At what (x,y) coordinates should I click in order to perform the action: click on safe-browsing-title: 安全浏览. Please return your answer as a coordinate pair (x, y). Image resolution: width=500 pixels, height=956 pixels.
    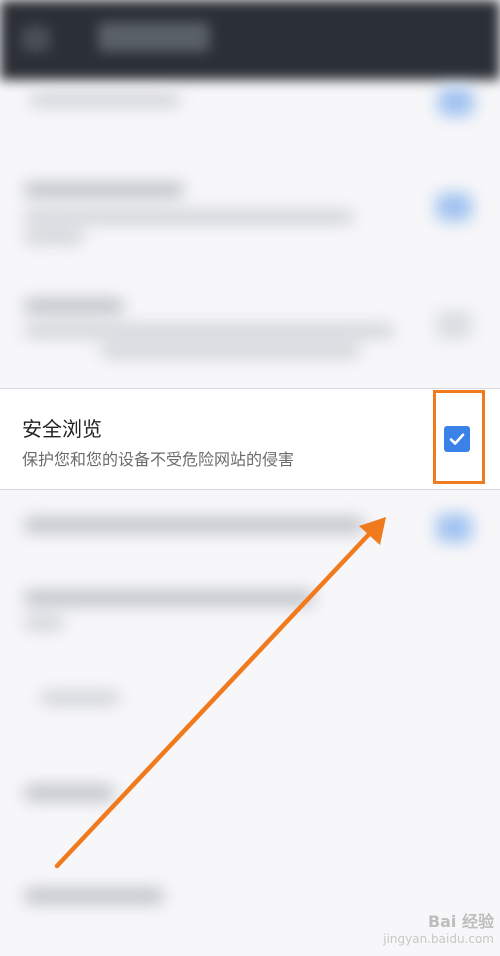
    Looking at the image, I should click on (62, 429).